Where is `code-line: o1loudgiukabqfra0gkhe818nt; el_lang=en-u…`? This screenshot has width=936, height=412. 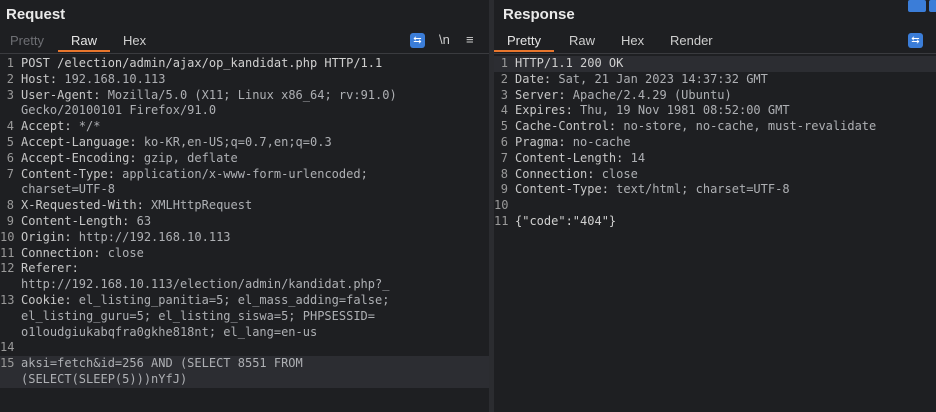
code-line: o1loudgiukabqfra0gkhe818nt; el_lang=en-u… is located at coordinates (244, 333).